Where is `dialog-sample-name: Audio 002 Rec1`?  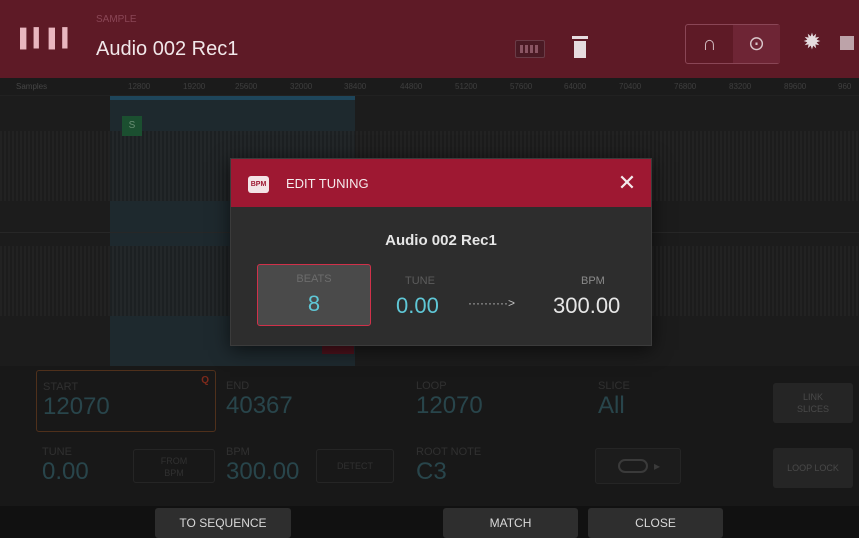 dialog-sample-name: Audio 002 Rec1 is located at coordinates (441, 240).